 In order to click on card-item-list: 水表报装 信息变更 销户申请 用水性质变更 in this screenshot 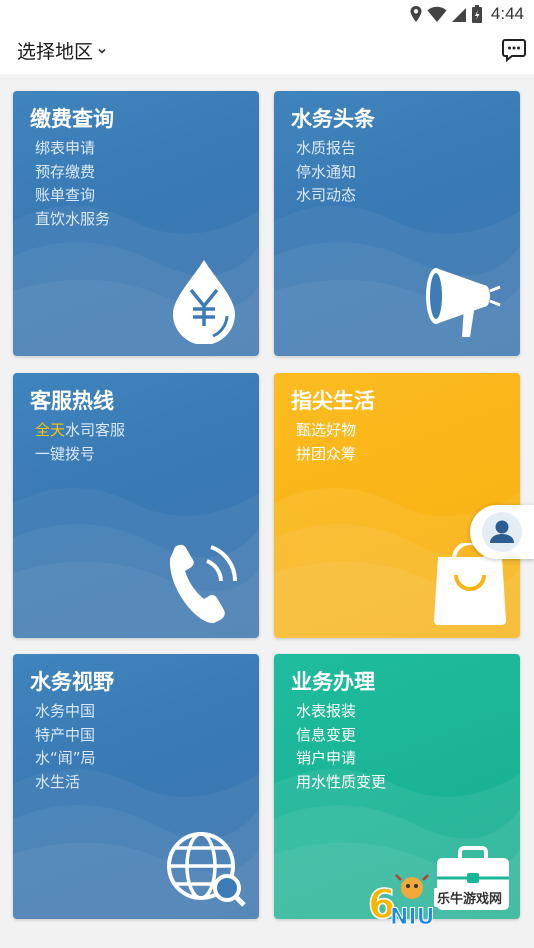, I will do `click(341, 747)`.